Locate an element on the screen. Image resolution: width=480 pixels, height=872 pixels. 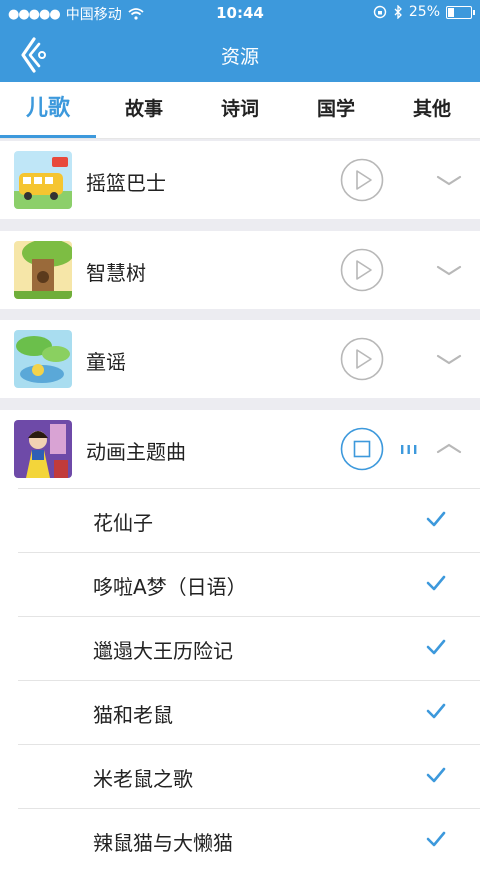
tab-poems: 诗词 is located at coordinates (240, 110).